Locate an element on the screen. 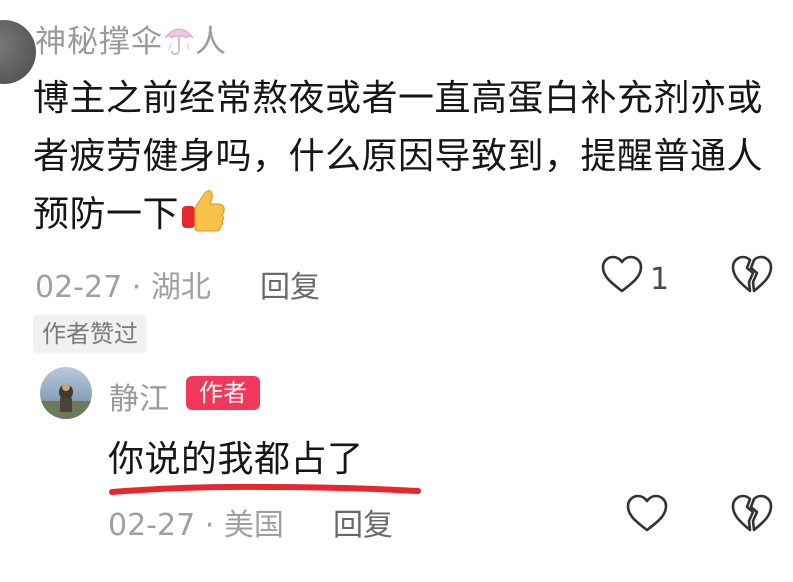 The height and width of the screenshot is (582, 793). commenter-username: 神秘撑伞人 is located at coordinates (131, 38).